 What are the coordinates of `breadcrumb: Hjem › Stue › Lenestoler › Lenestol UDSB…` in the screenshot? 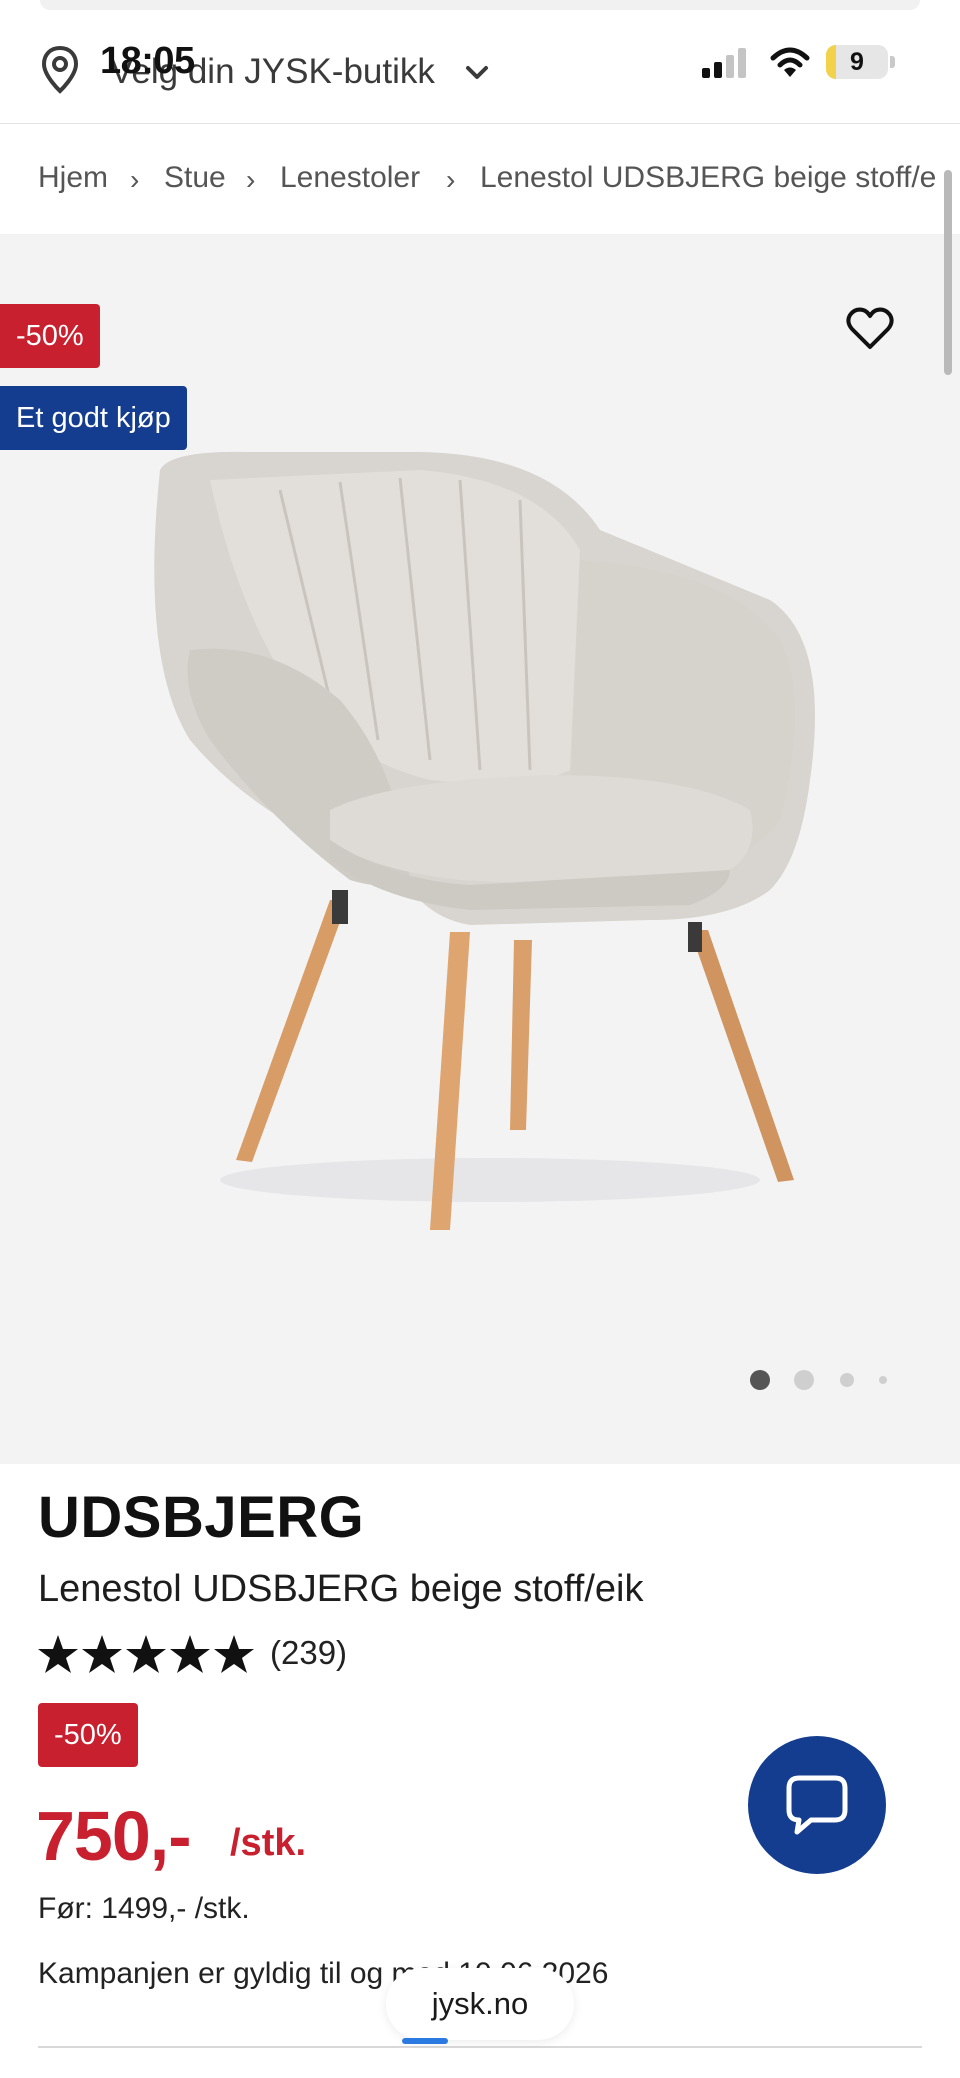 It's located at (480, 179).